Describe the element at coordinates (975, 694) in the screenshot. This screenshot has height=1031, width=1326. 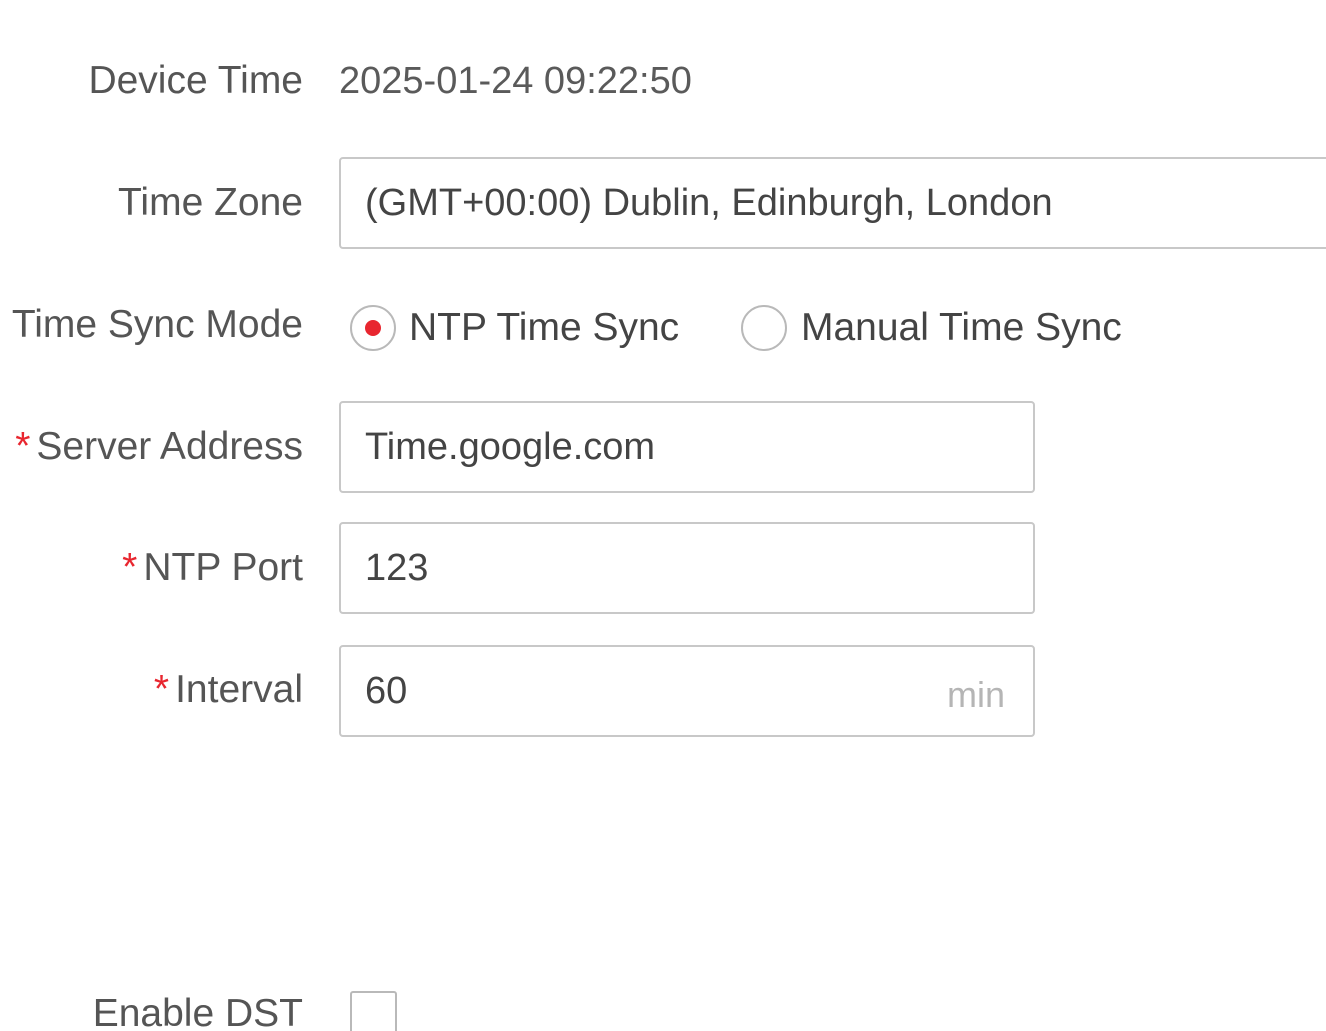
I see `interval-unit: min` at that location.